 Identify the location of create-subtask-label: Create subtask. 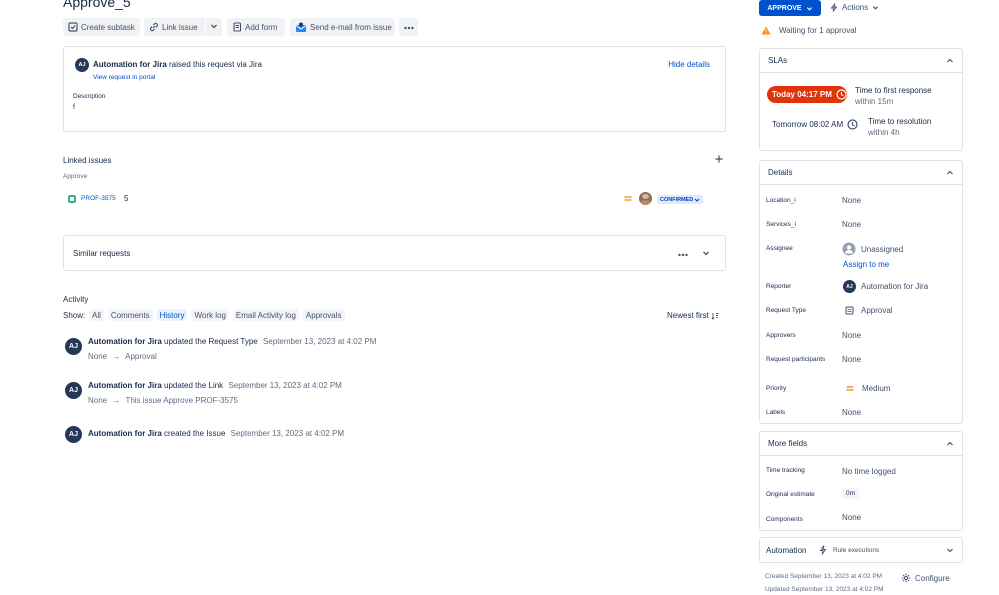
(108, 27).